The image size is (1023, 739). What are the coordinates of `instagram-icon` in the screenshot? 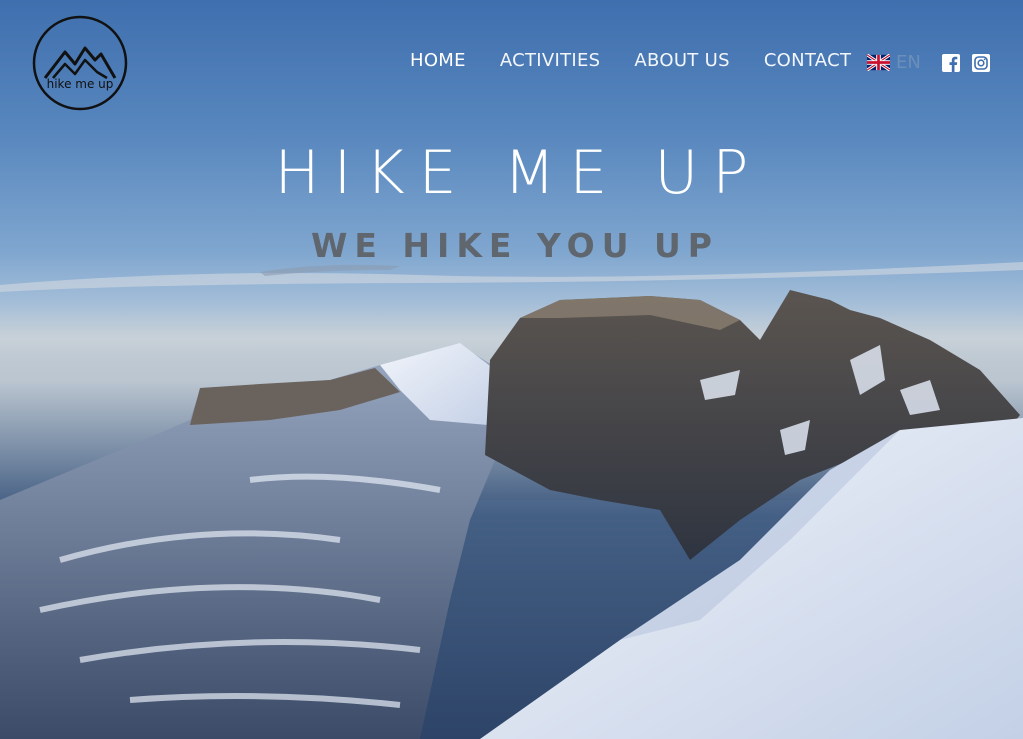 It's located at (981, 63).